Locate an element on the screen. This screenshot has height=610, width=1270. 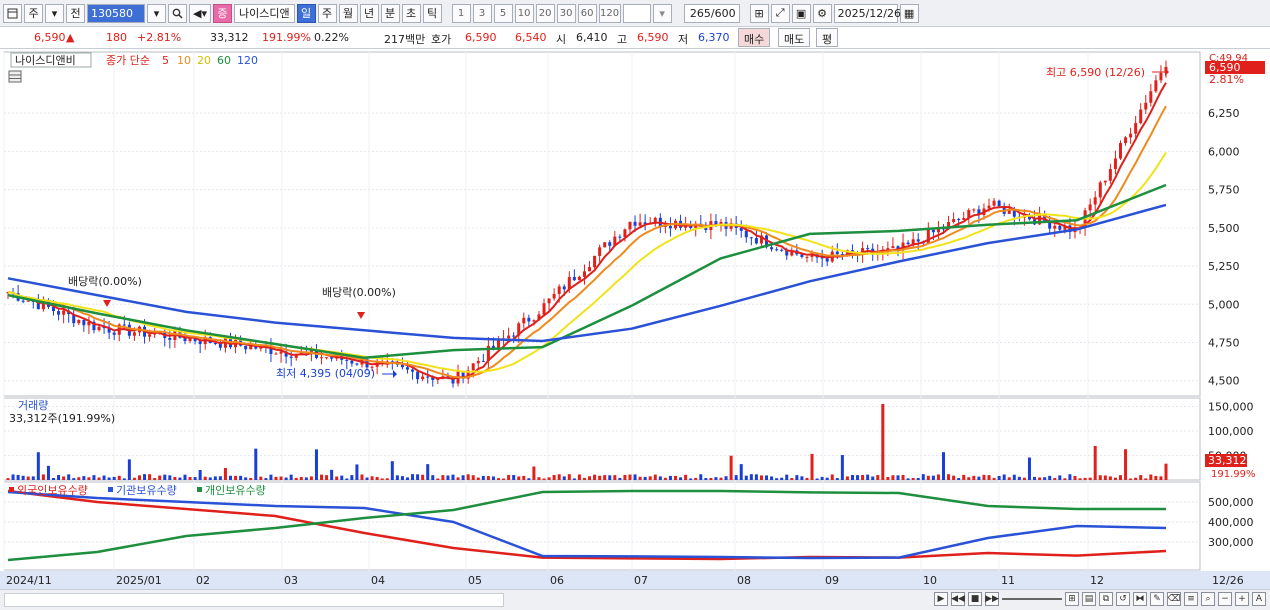
price-y-tick: 5,000 is located at coordinates (1224, 304).